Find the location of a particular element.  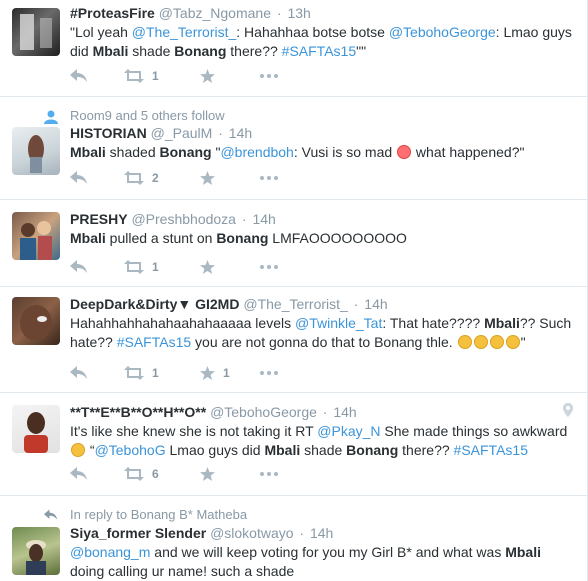

retweet-count: 6 is located at coordinates (155, 474).